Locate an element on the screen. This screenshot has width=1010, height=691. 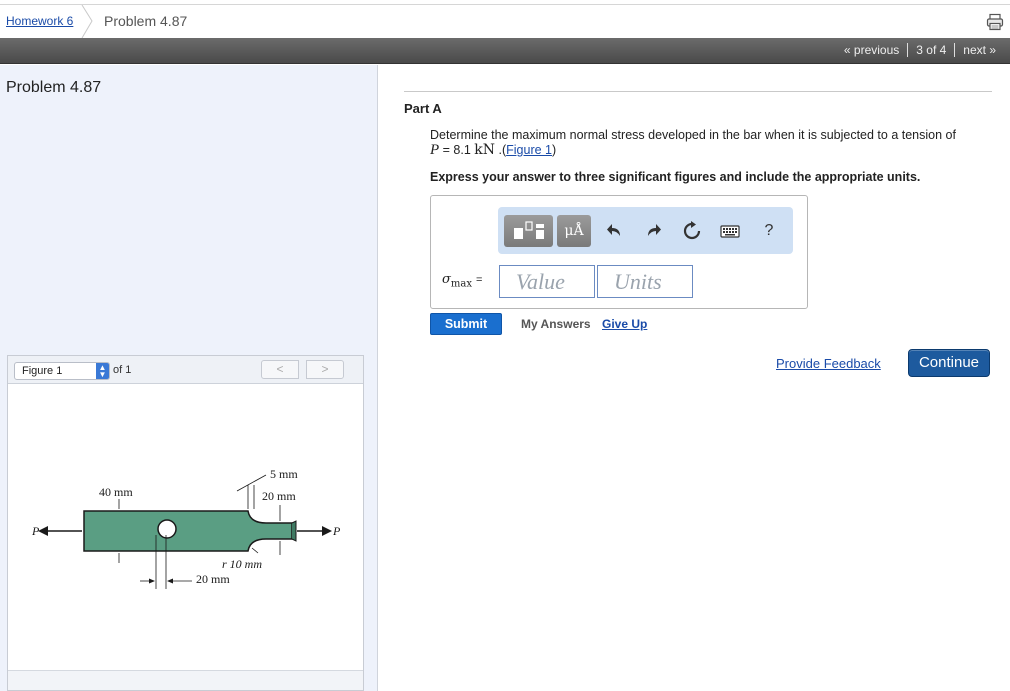
answer-variable-label: σmax = is located at coordinates (462, 281).